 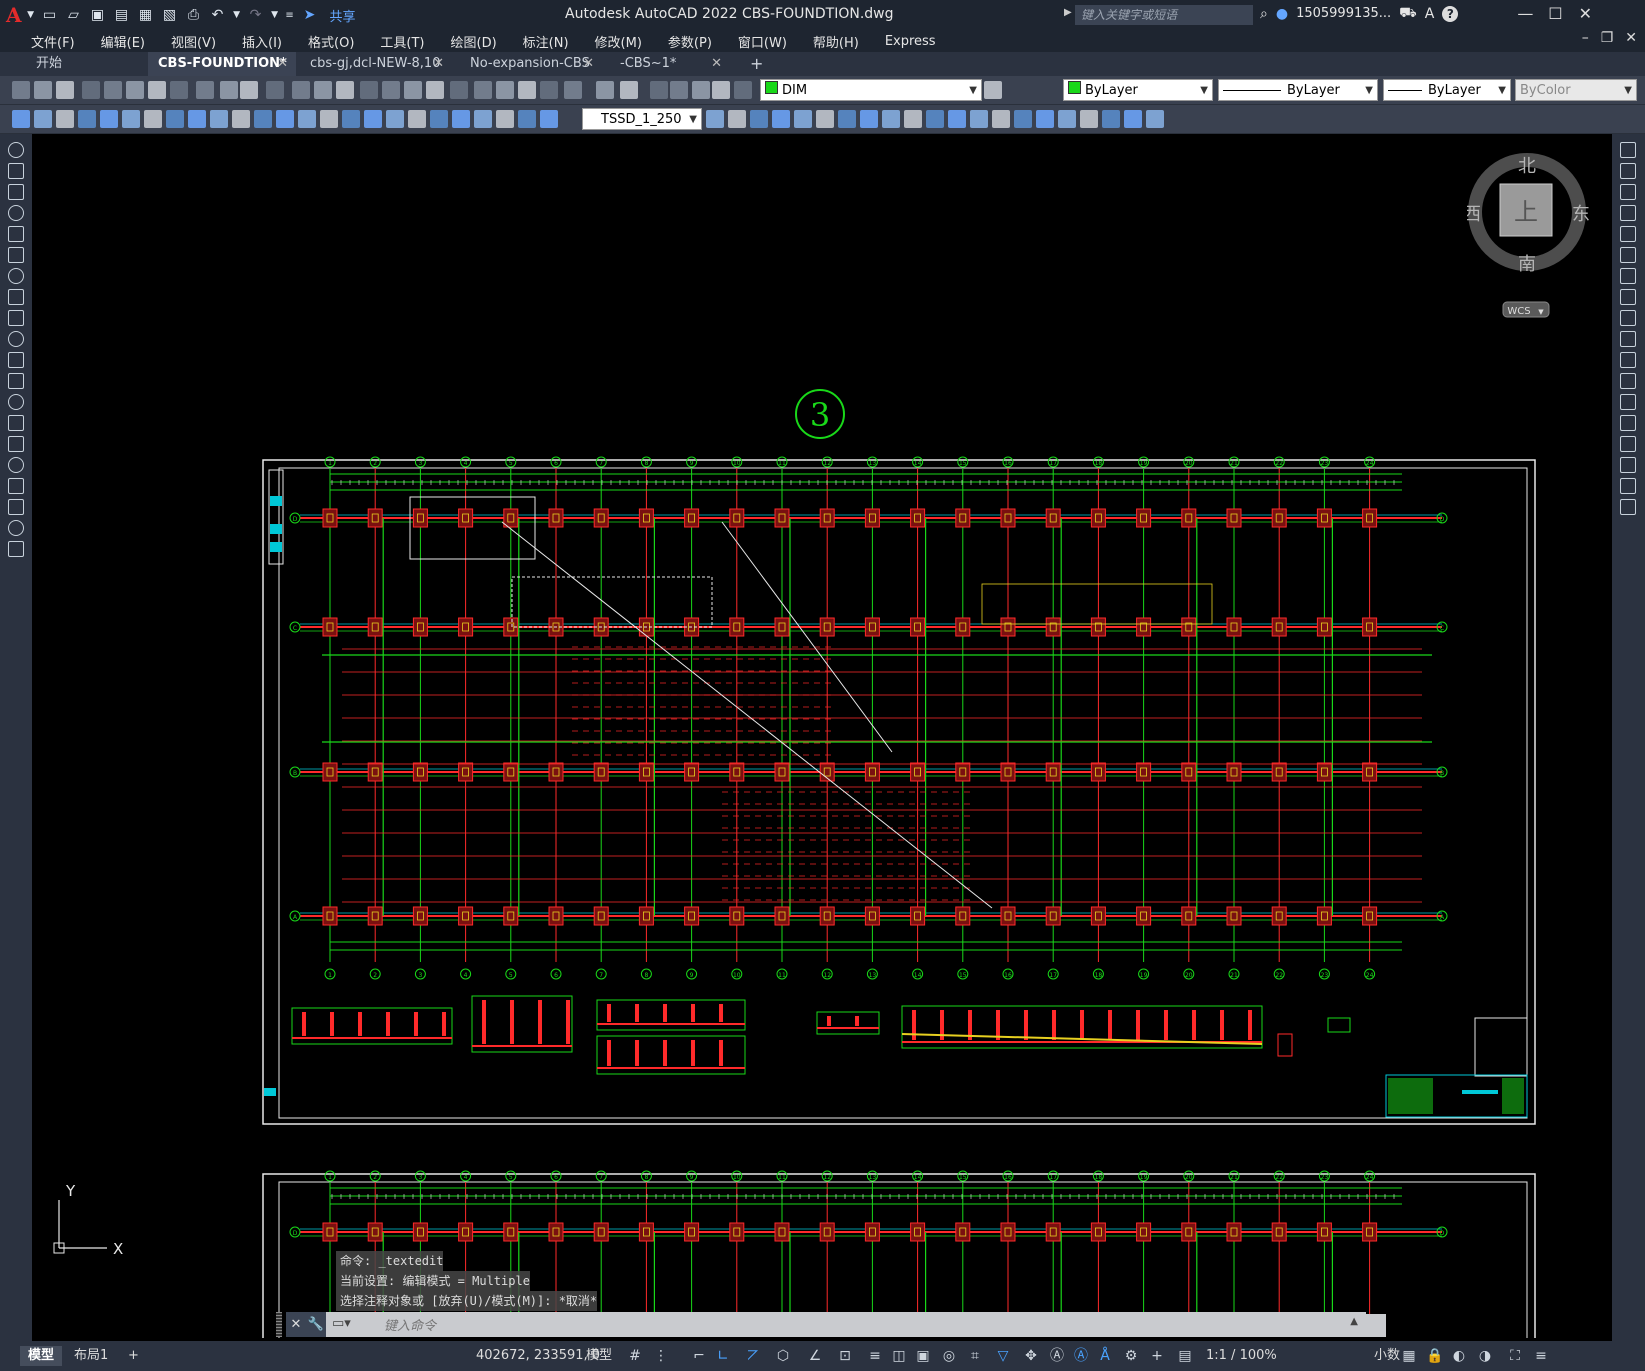 I want to click on menu-file: 文件(F), so click(x=53, y=41).